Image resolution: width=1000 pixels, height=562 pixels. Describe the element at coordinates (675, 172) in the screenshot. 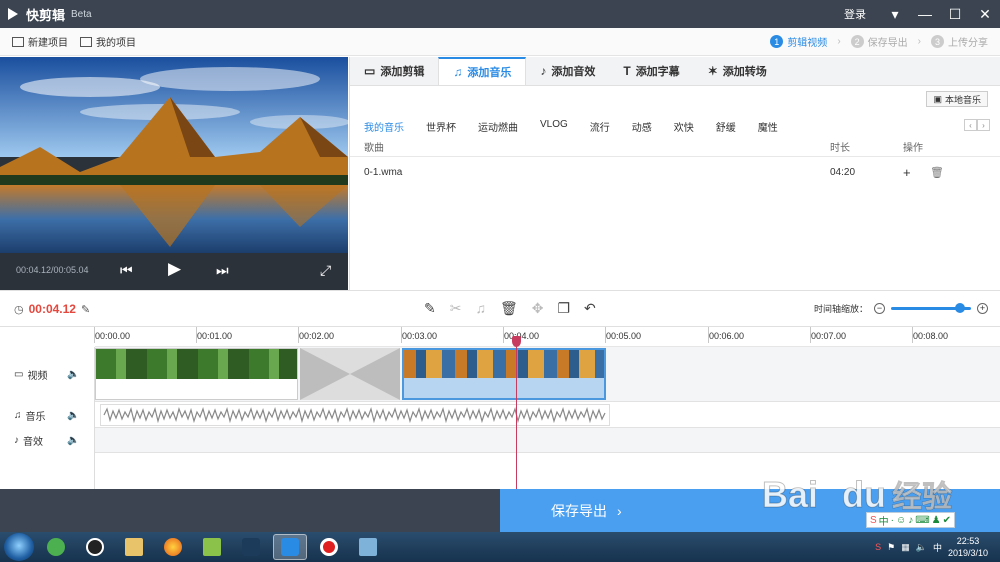

I see `music-list-row: 0-1.wma 04:20 + 🗑` at that location.